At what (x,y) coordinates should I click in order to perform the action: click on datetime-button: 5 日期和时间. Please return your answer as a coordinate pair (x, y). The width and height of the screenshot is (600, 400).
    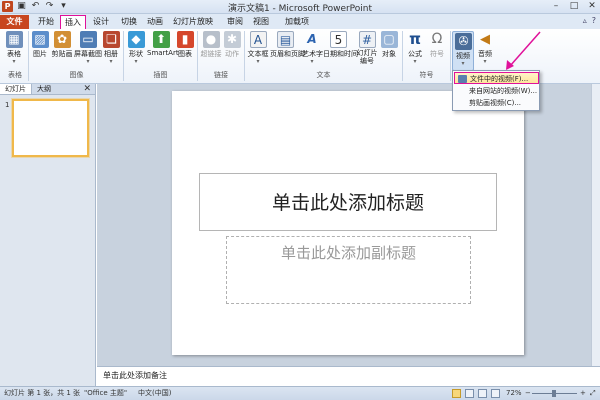
    Looking at the image, I should click on (340, 45).